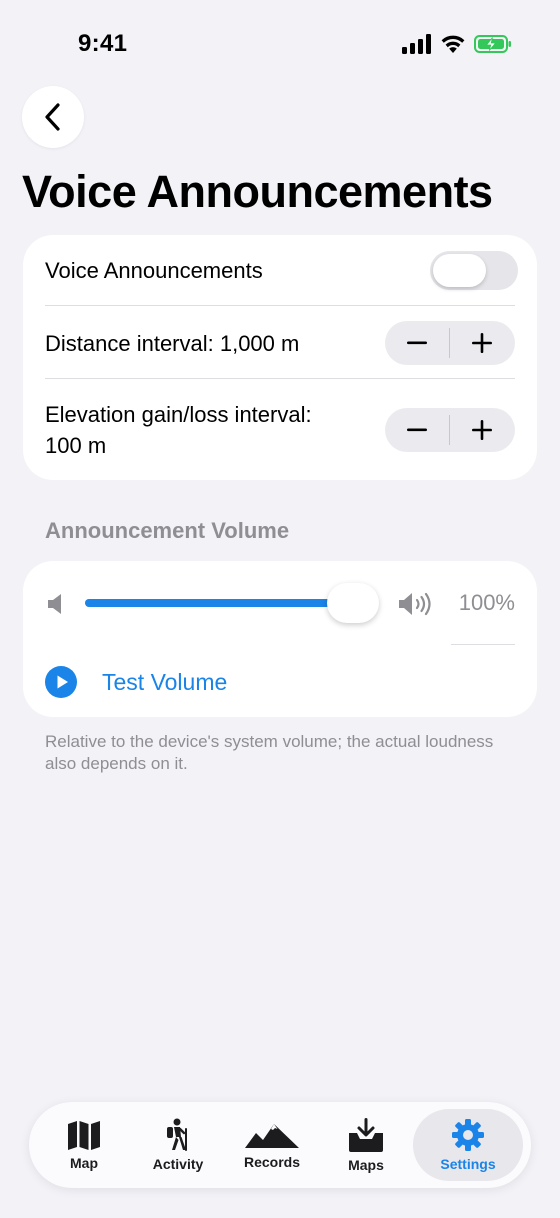 This screenshot has width=560, height=1218. I want to click on volume-slider, so click(232, 603).